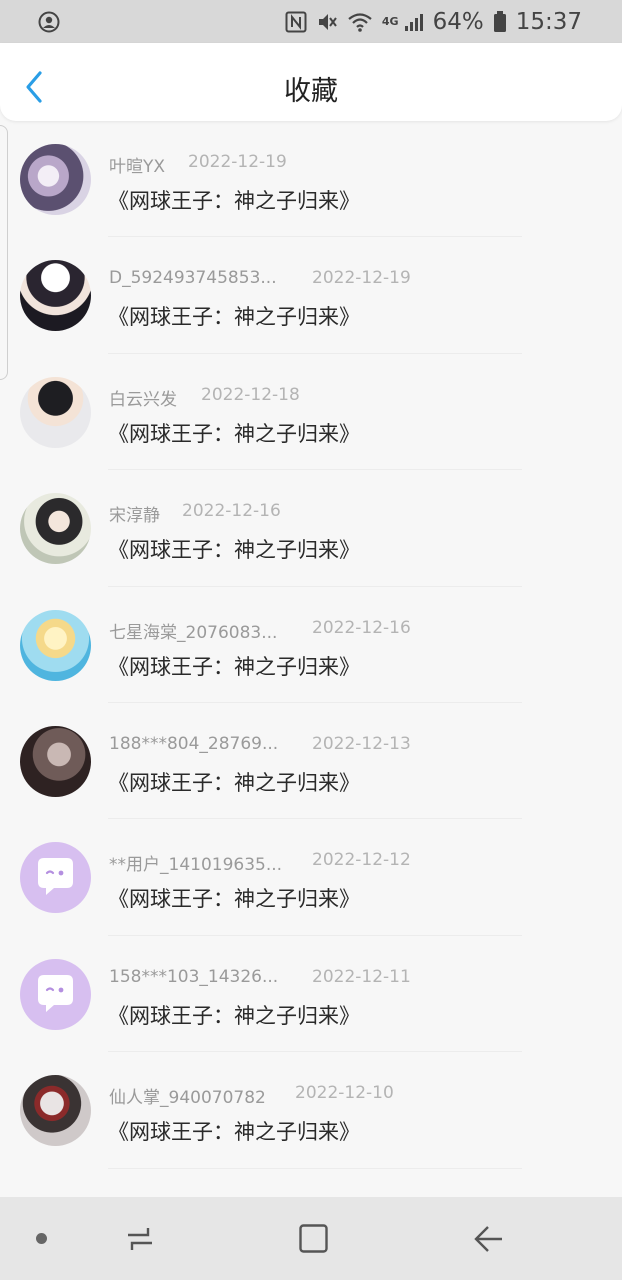 Image resolution: width=622 pixels, height=1280 pixels. I want to click on date: 2022-12-12, so click(361, 860).